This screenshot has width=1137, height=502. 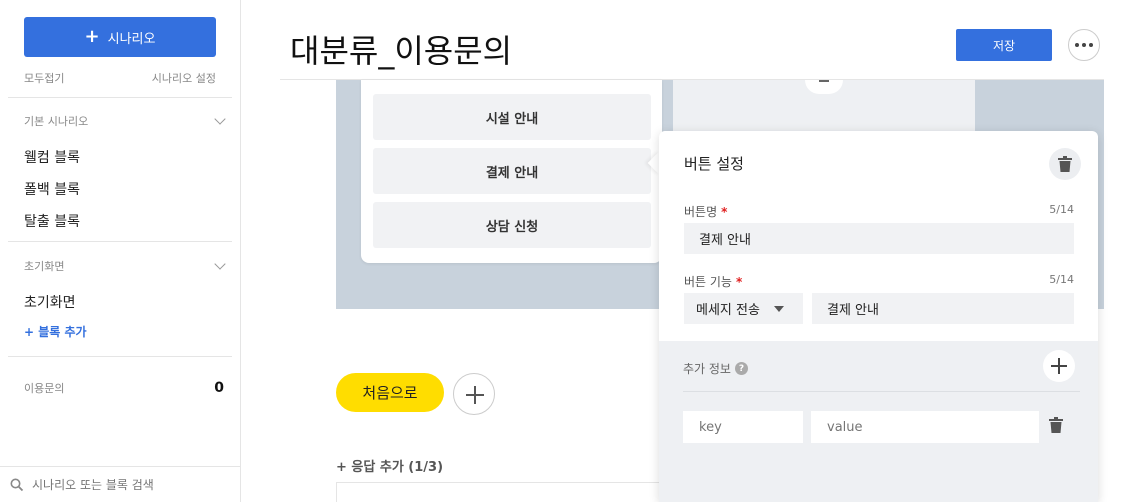 What do you see at coordinates (120, 78) in the screenshot?
I see `sidebar-links: 모두접기 시나리오 설정` at bounding box center [120, 78].